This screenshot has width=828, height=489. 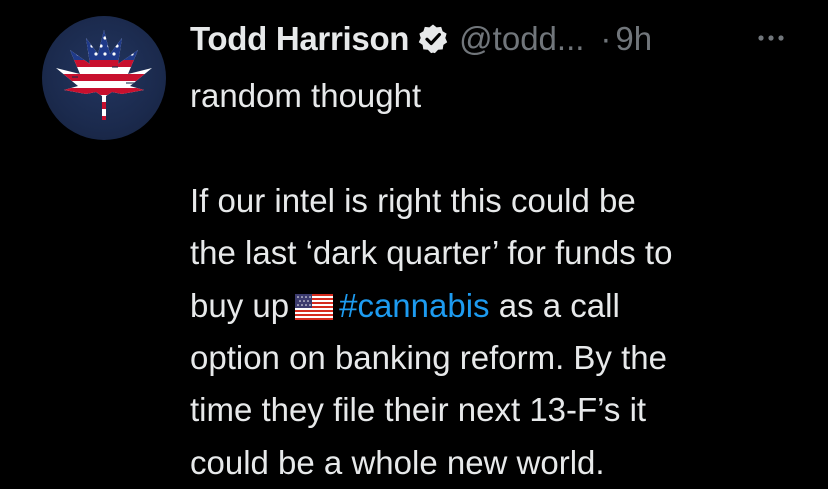 What do you see at coordinates (306, 95) in the screenshot?
I see `tweet-line: random thought` at bounding box center [306, 95].